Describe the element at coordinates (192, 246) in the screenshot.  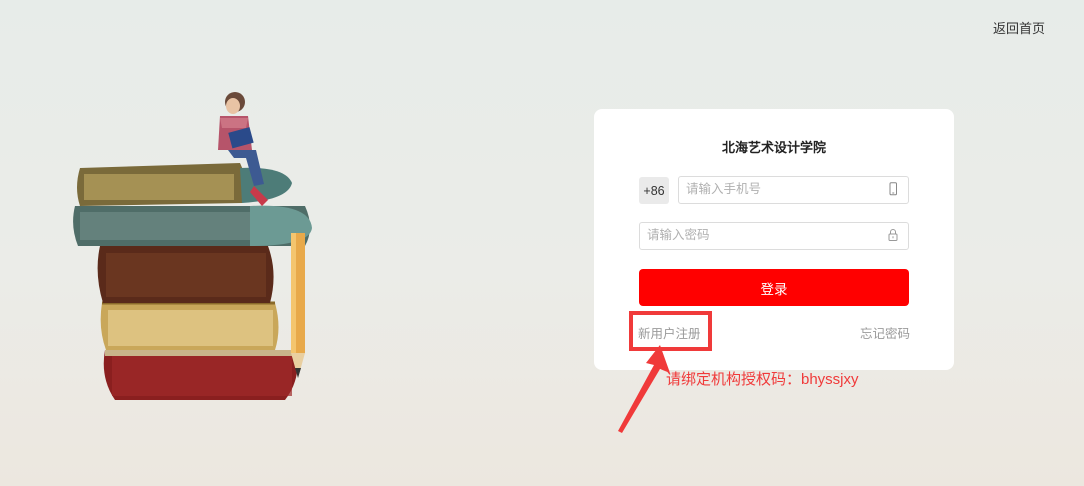
I see `books-illustration` at that location.